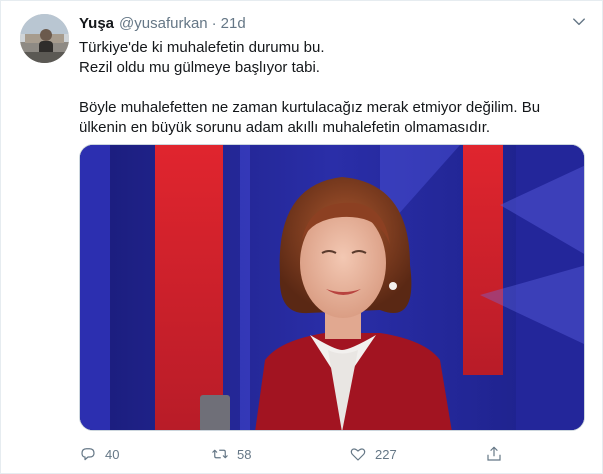 The height and width of the screenshot is (474, 603). I want to click on avatar, so click(44, 38).